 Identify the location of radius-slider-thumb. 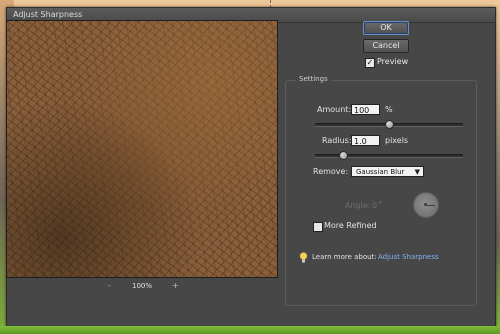
(343, 155).